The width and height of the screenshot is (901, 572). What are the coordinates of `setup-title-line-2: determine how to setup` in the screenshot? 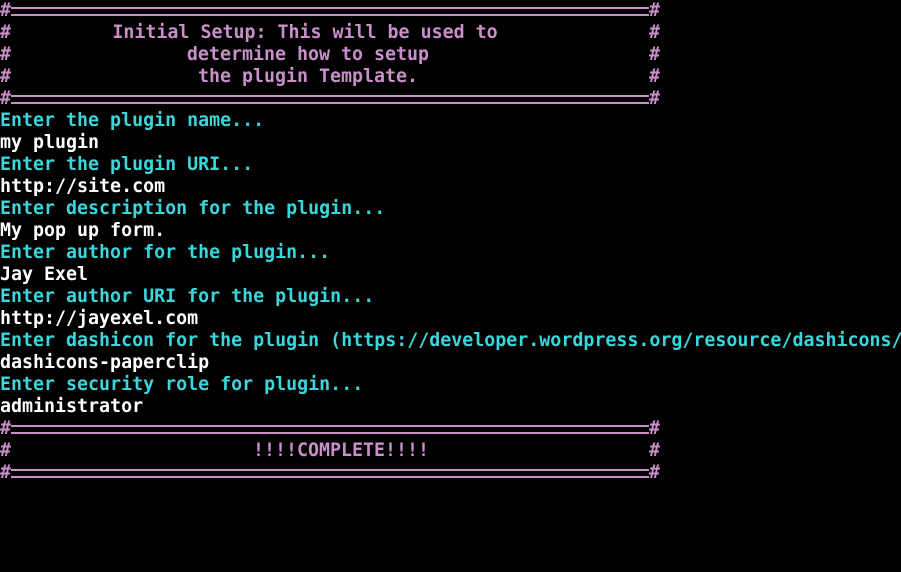 It's located at (308, 54).